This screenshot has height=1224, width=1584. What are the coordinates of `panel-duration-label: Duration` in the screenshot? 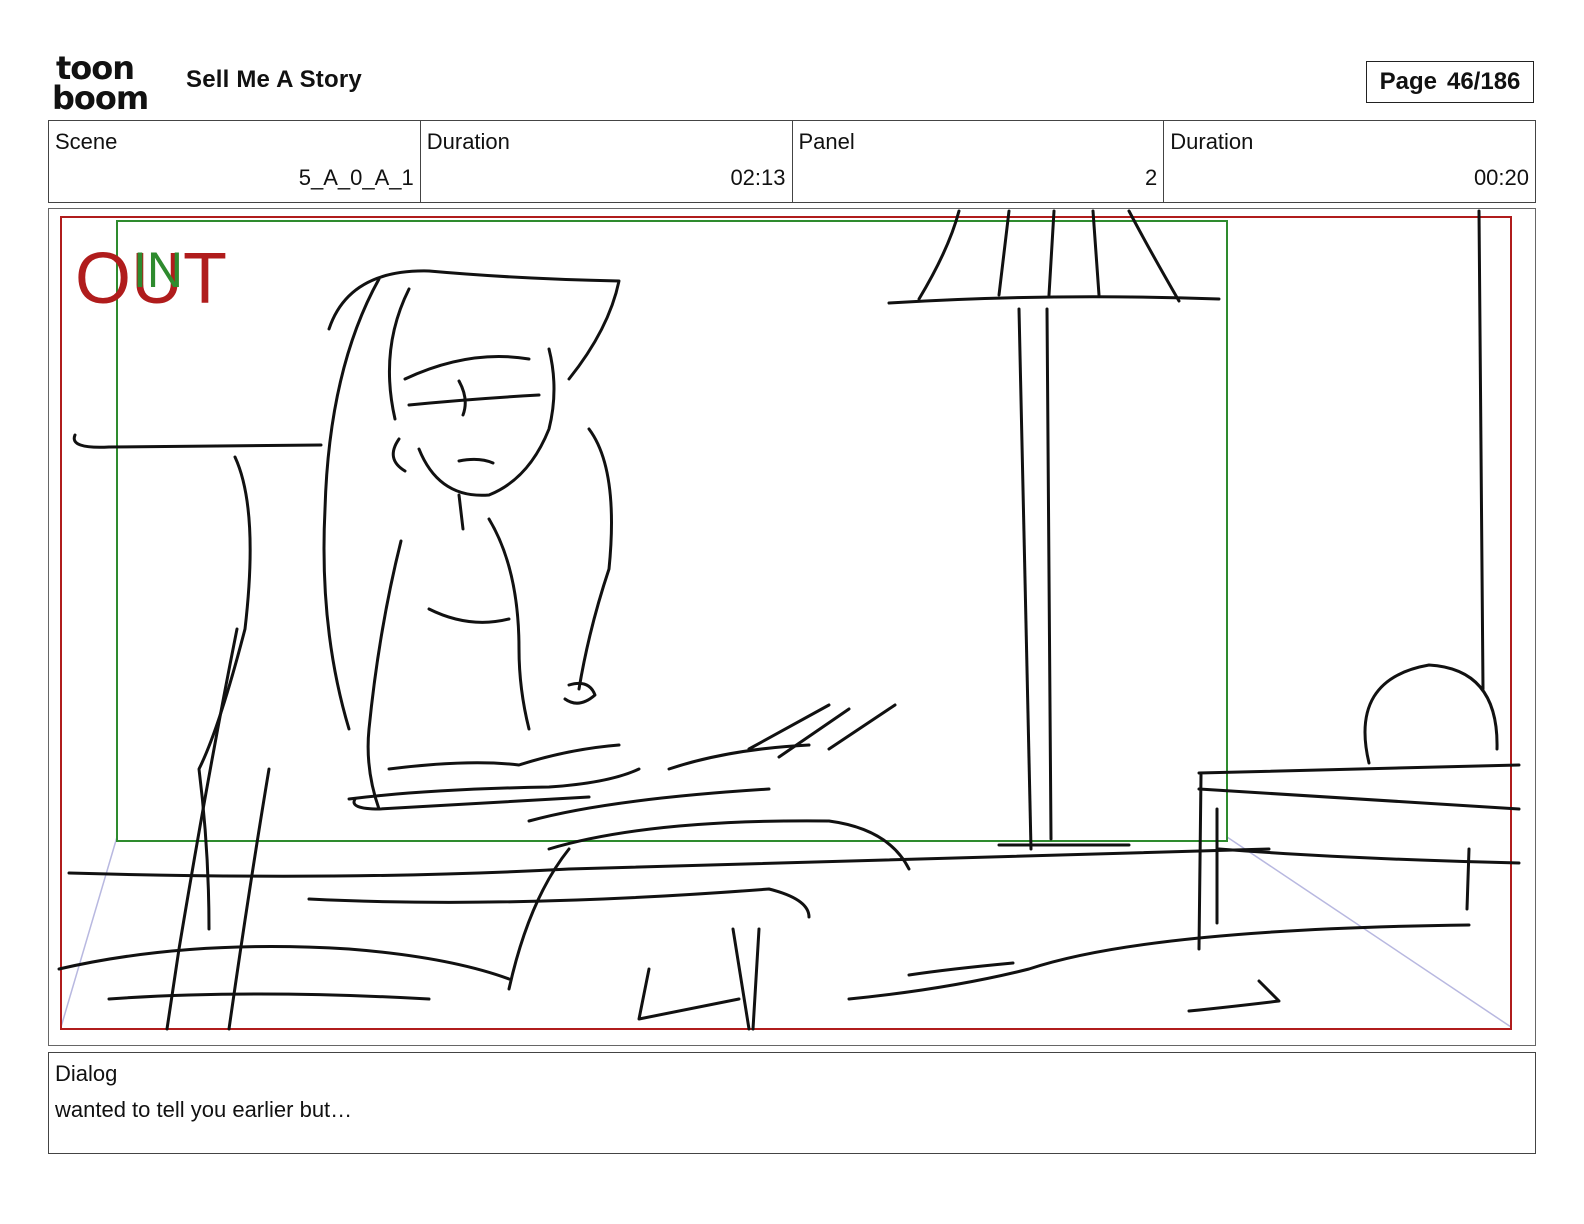 It's located at (1212, 141).